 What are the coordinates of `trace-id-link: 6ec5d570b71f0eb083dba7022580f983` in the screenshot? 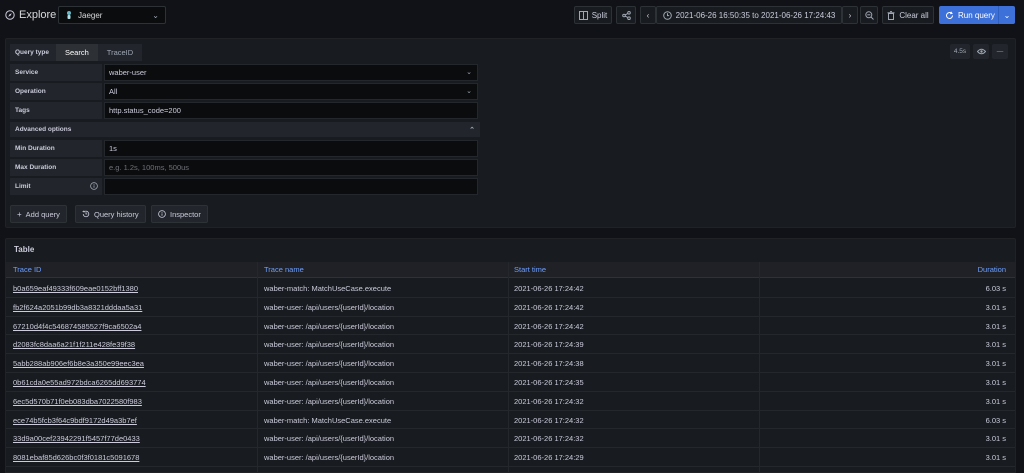 It's located at (77, 401).